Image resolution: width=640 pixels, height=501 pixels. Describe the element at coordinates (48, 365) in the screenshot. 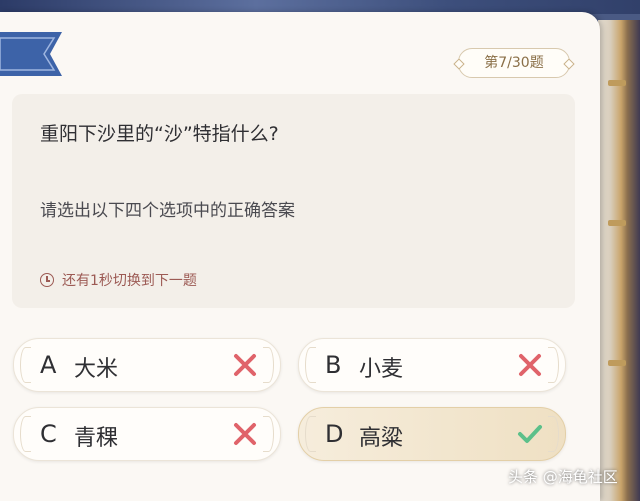

I see `option-letter: A` at that location.